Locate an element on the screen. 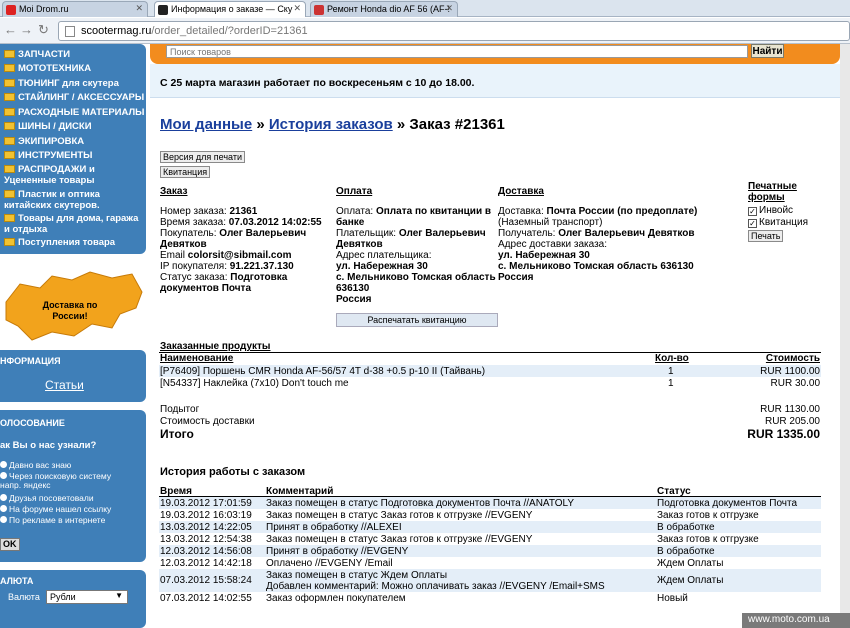 Image resolution: width=850 pixels, height=628 pixels. order-number-label: Номер заказа: is located at coordinates (193, 211).